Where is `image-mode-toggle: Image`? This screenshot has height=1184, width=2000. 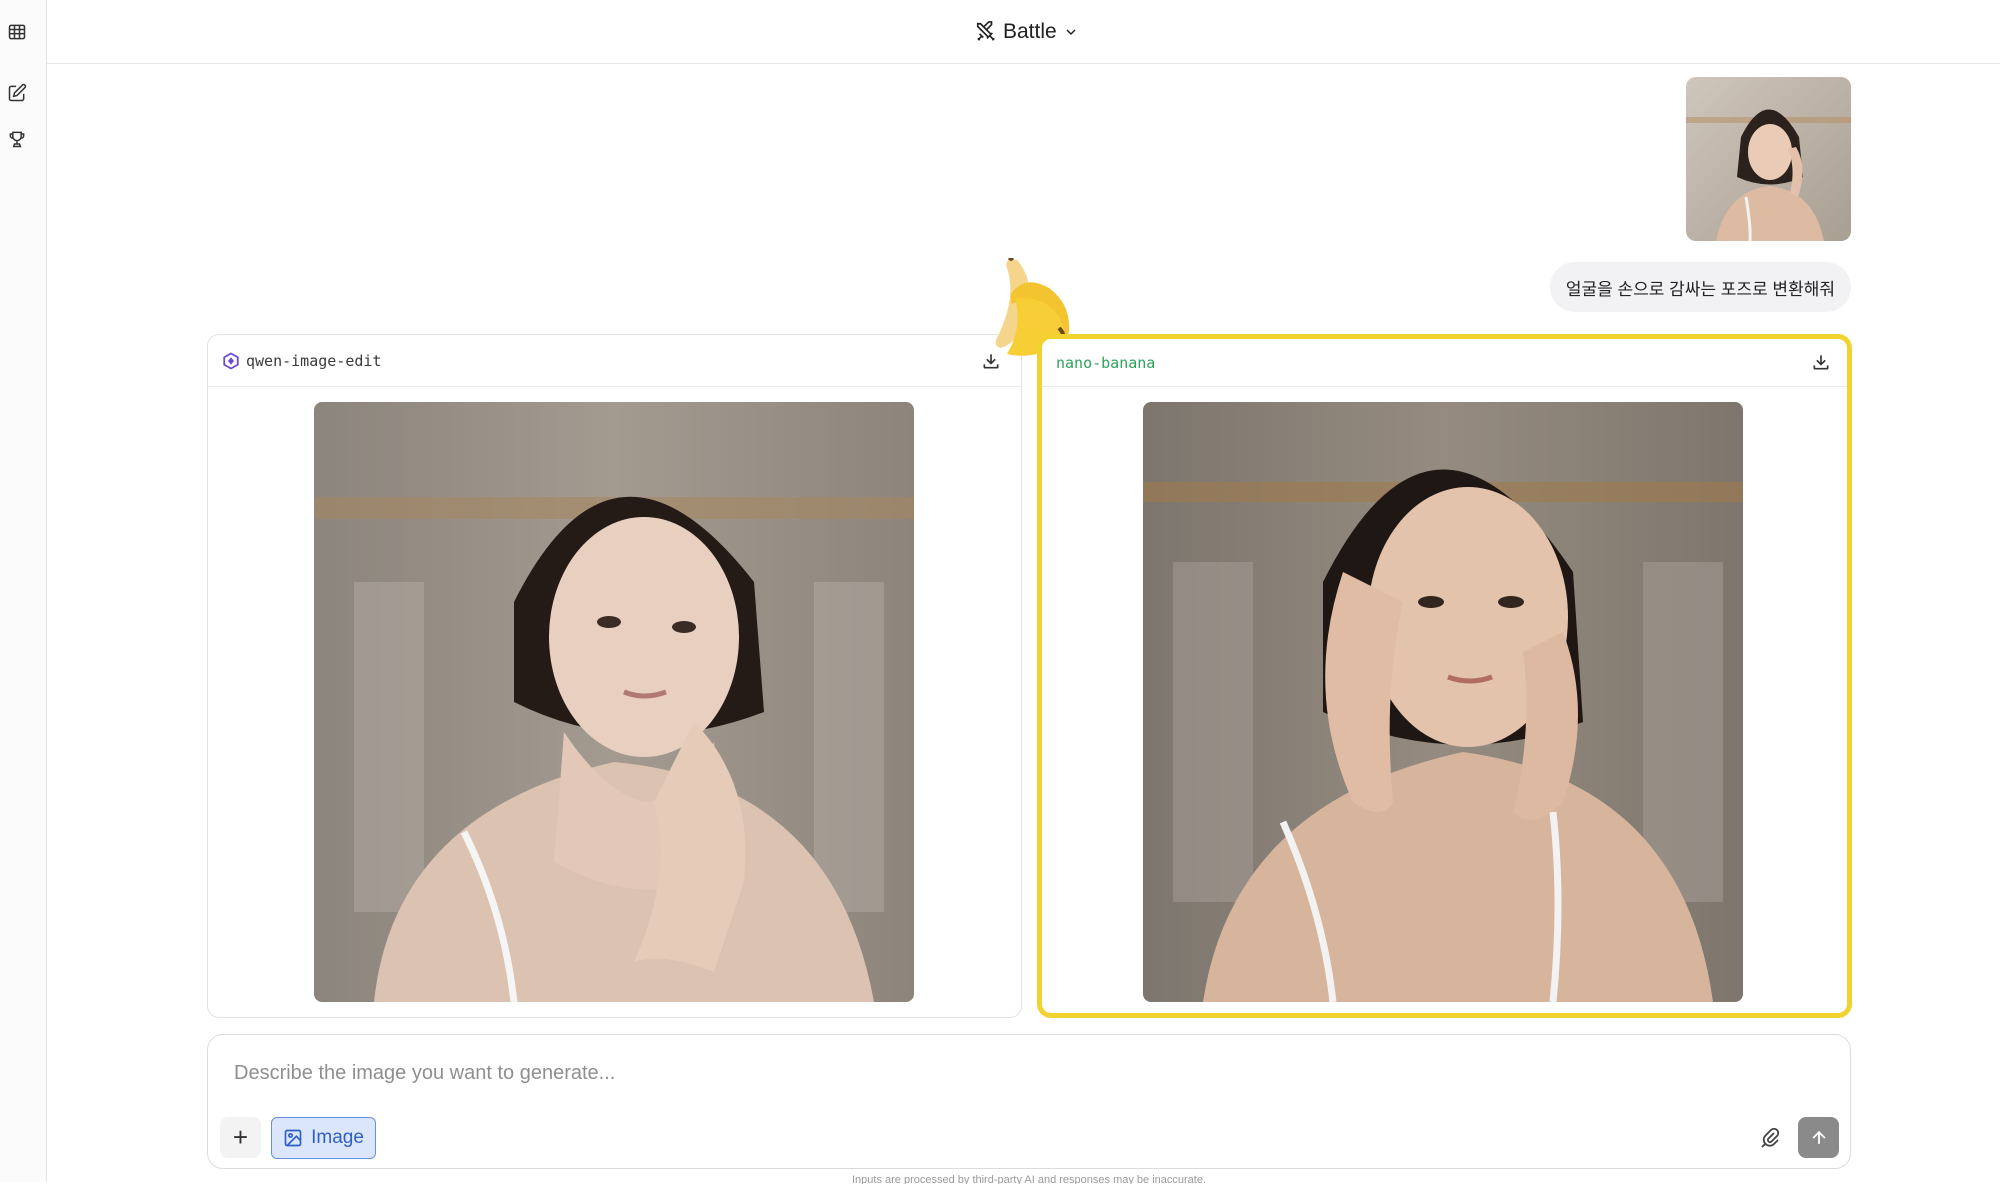
image-mode-toggle: Image is located at coordinates (323, 1138).